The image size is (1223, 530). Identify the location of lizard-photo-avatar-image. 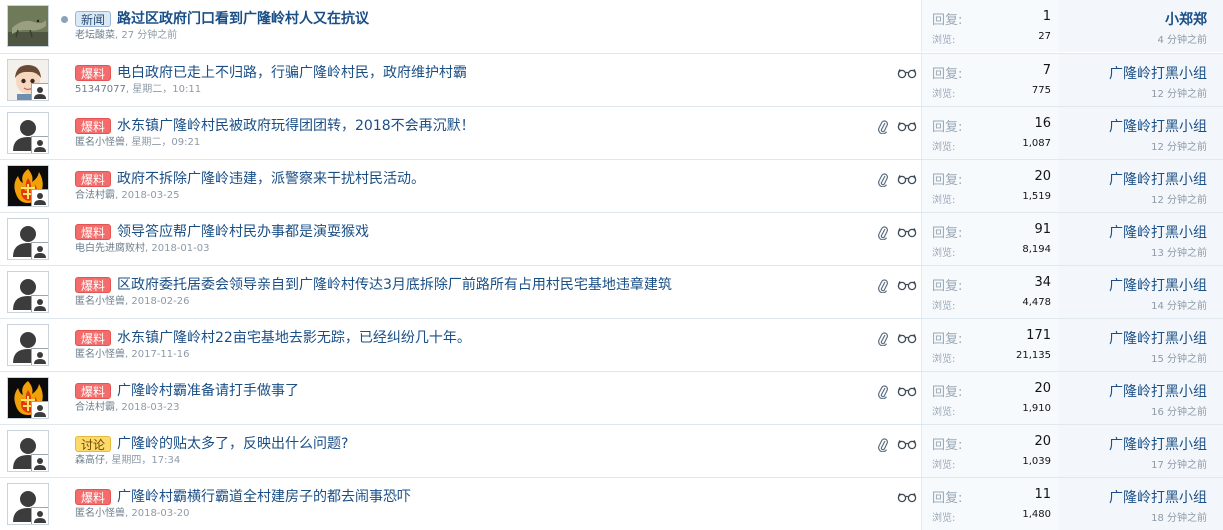
(28, 26).